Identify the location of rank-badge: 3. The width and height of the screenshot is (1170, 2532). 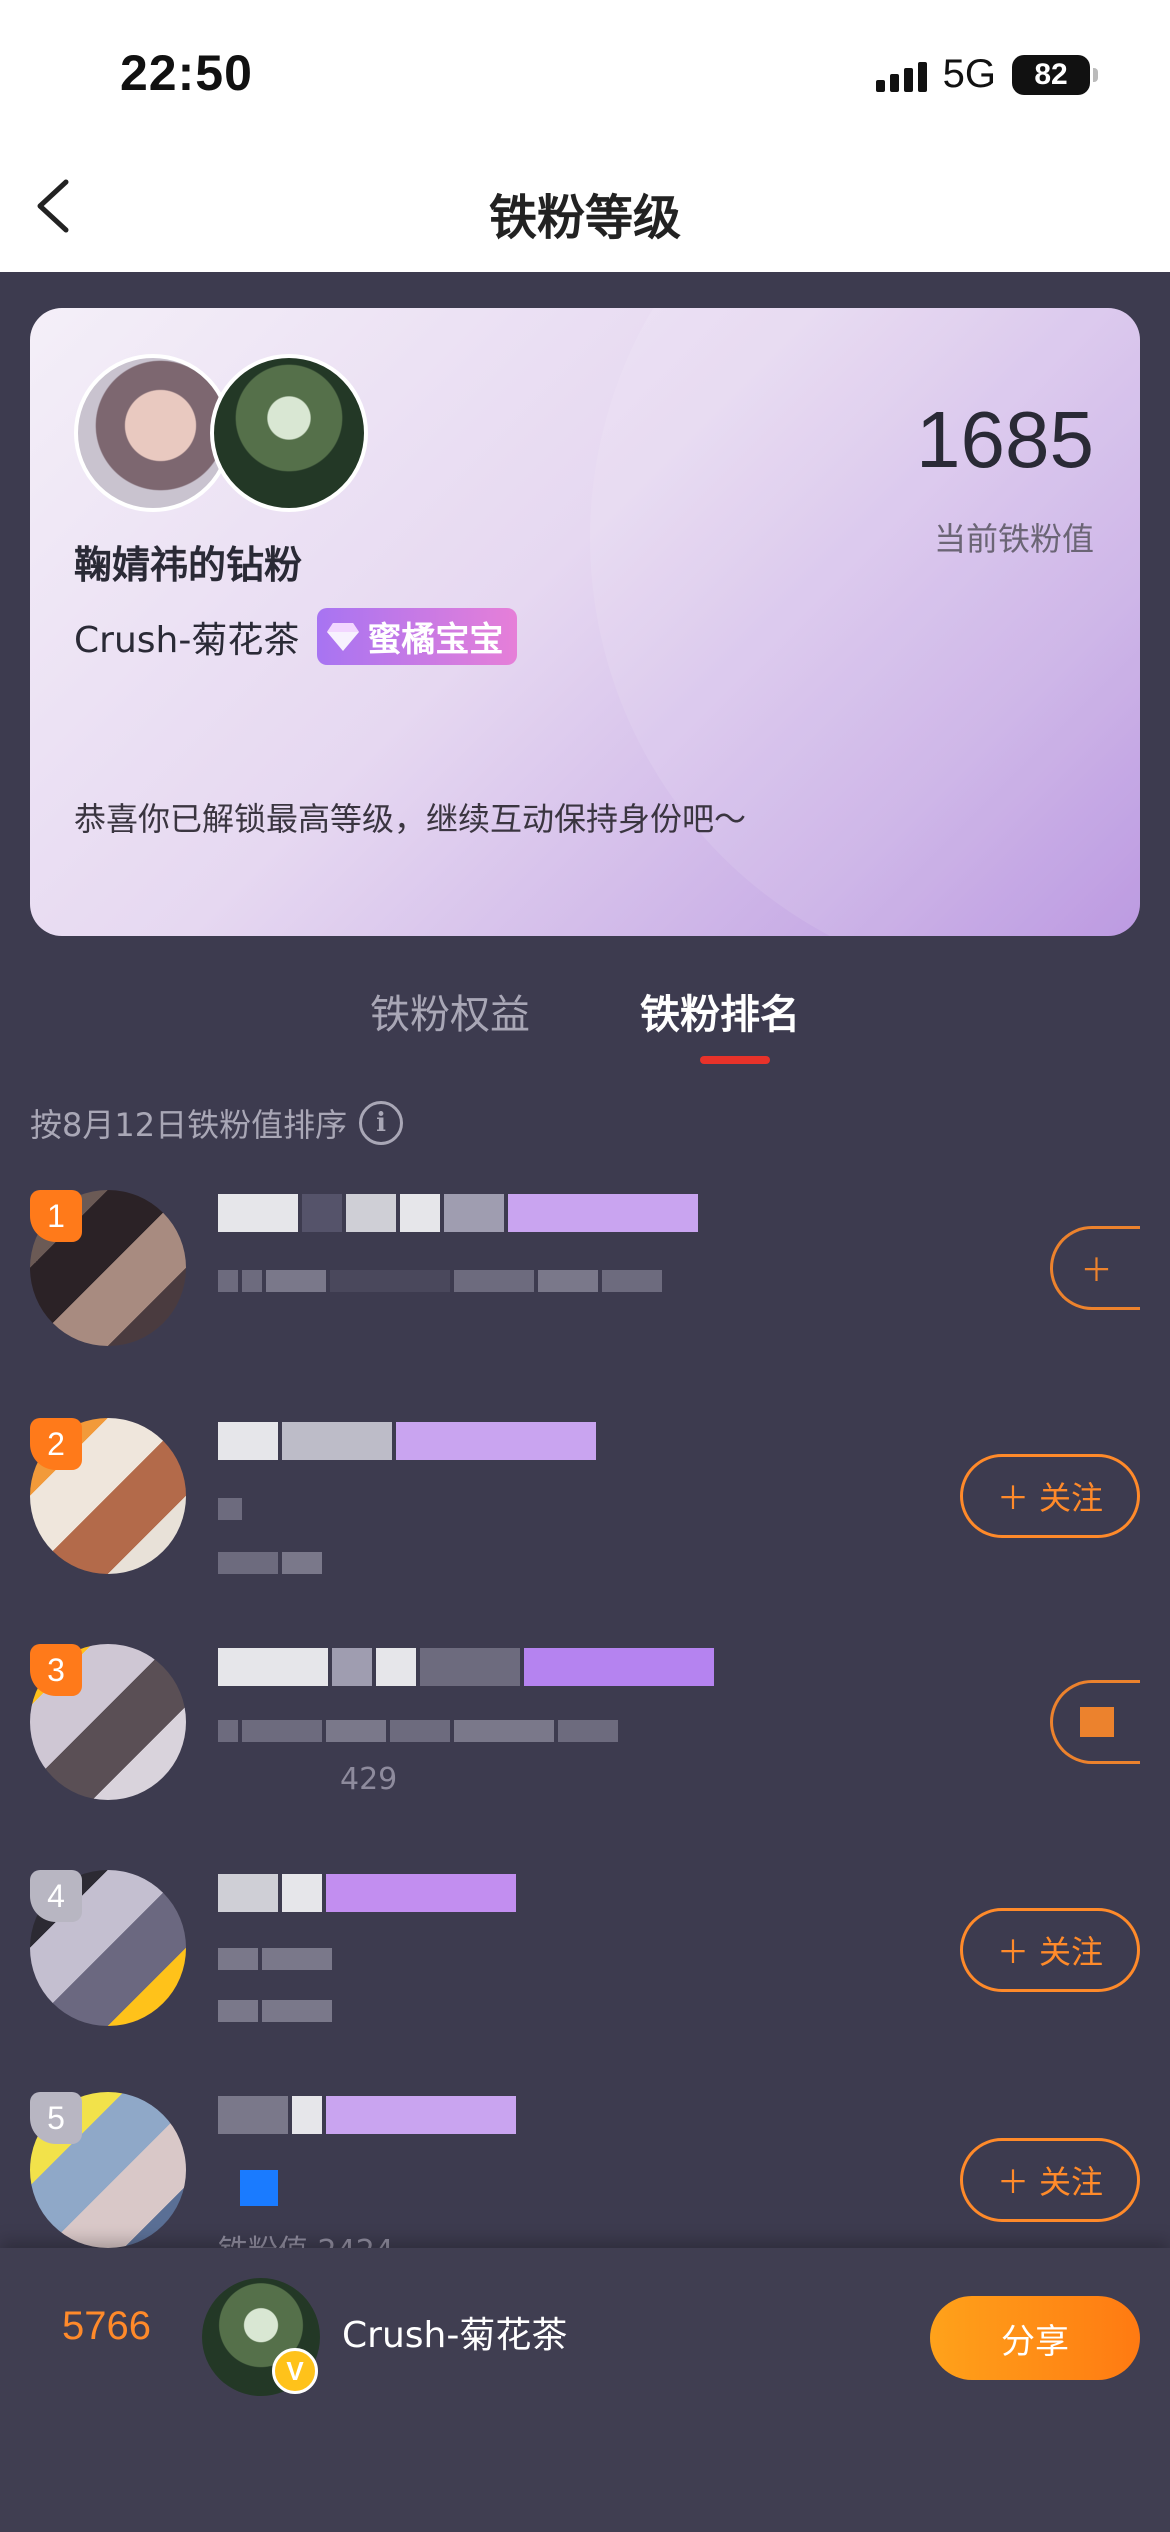
(56, 1670).